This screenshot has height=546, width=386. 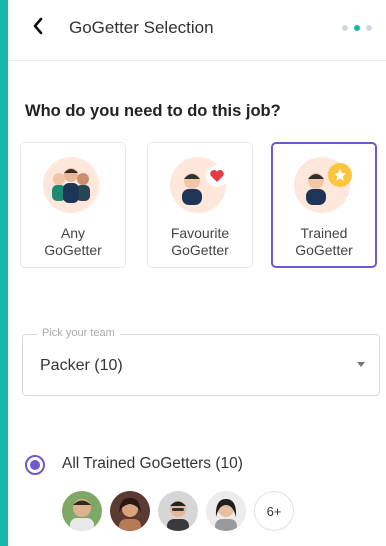 What do you see at coordinates (217, 176) in the screenshot?
I see `heart-icon` at bounding box center [217, 176].